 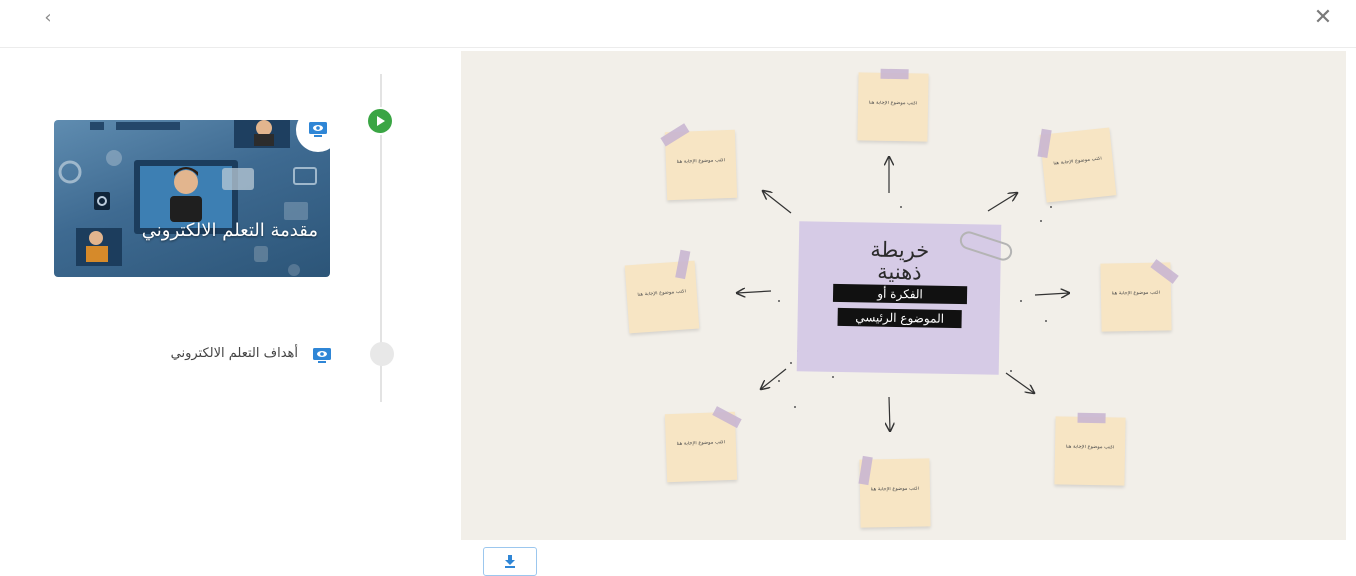 What do you see at coordinates (1323, 18) in the screenshot?
I see `close-button: ✕` at bounding box center [1323, 18].